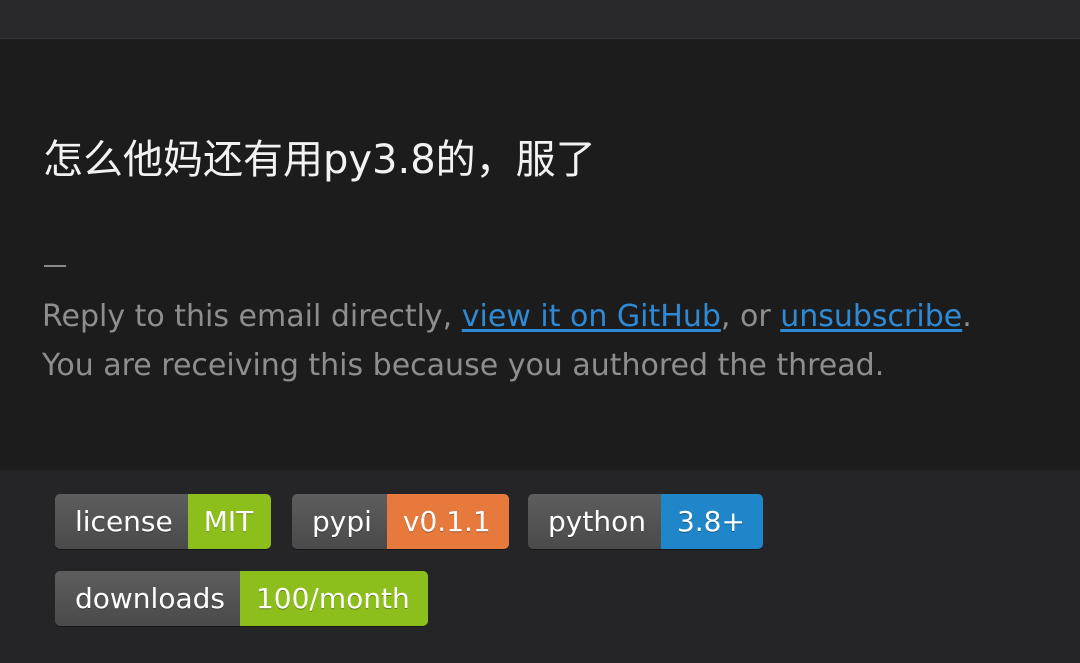 Image resolution: width=1080 pixels, height=663 pixels. What do you see at coordinates (147, 598) in the screenshot?
I see `badge-label: downloads` at bounding box center [147, 598].